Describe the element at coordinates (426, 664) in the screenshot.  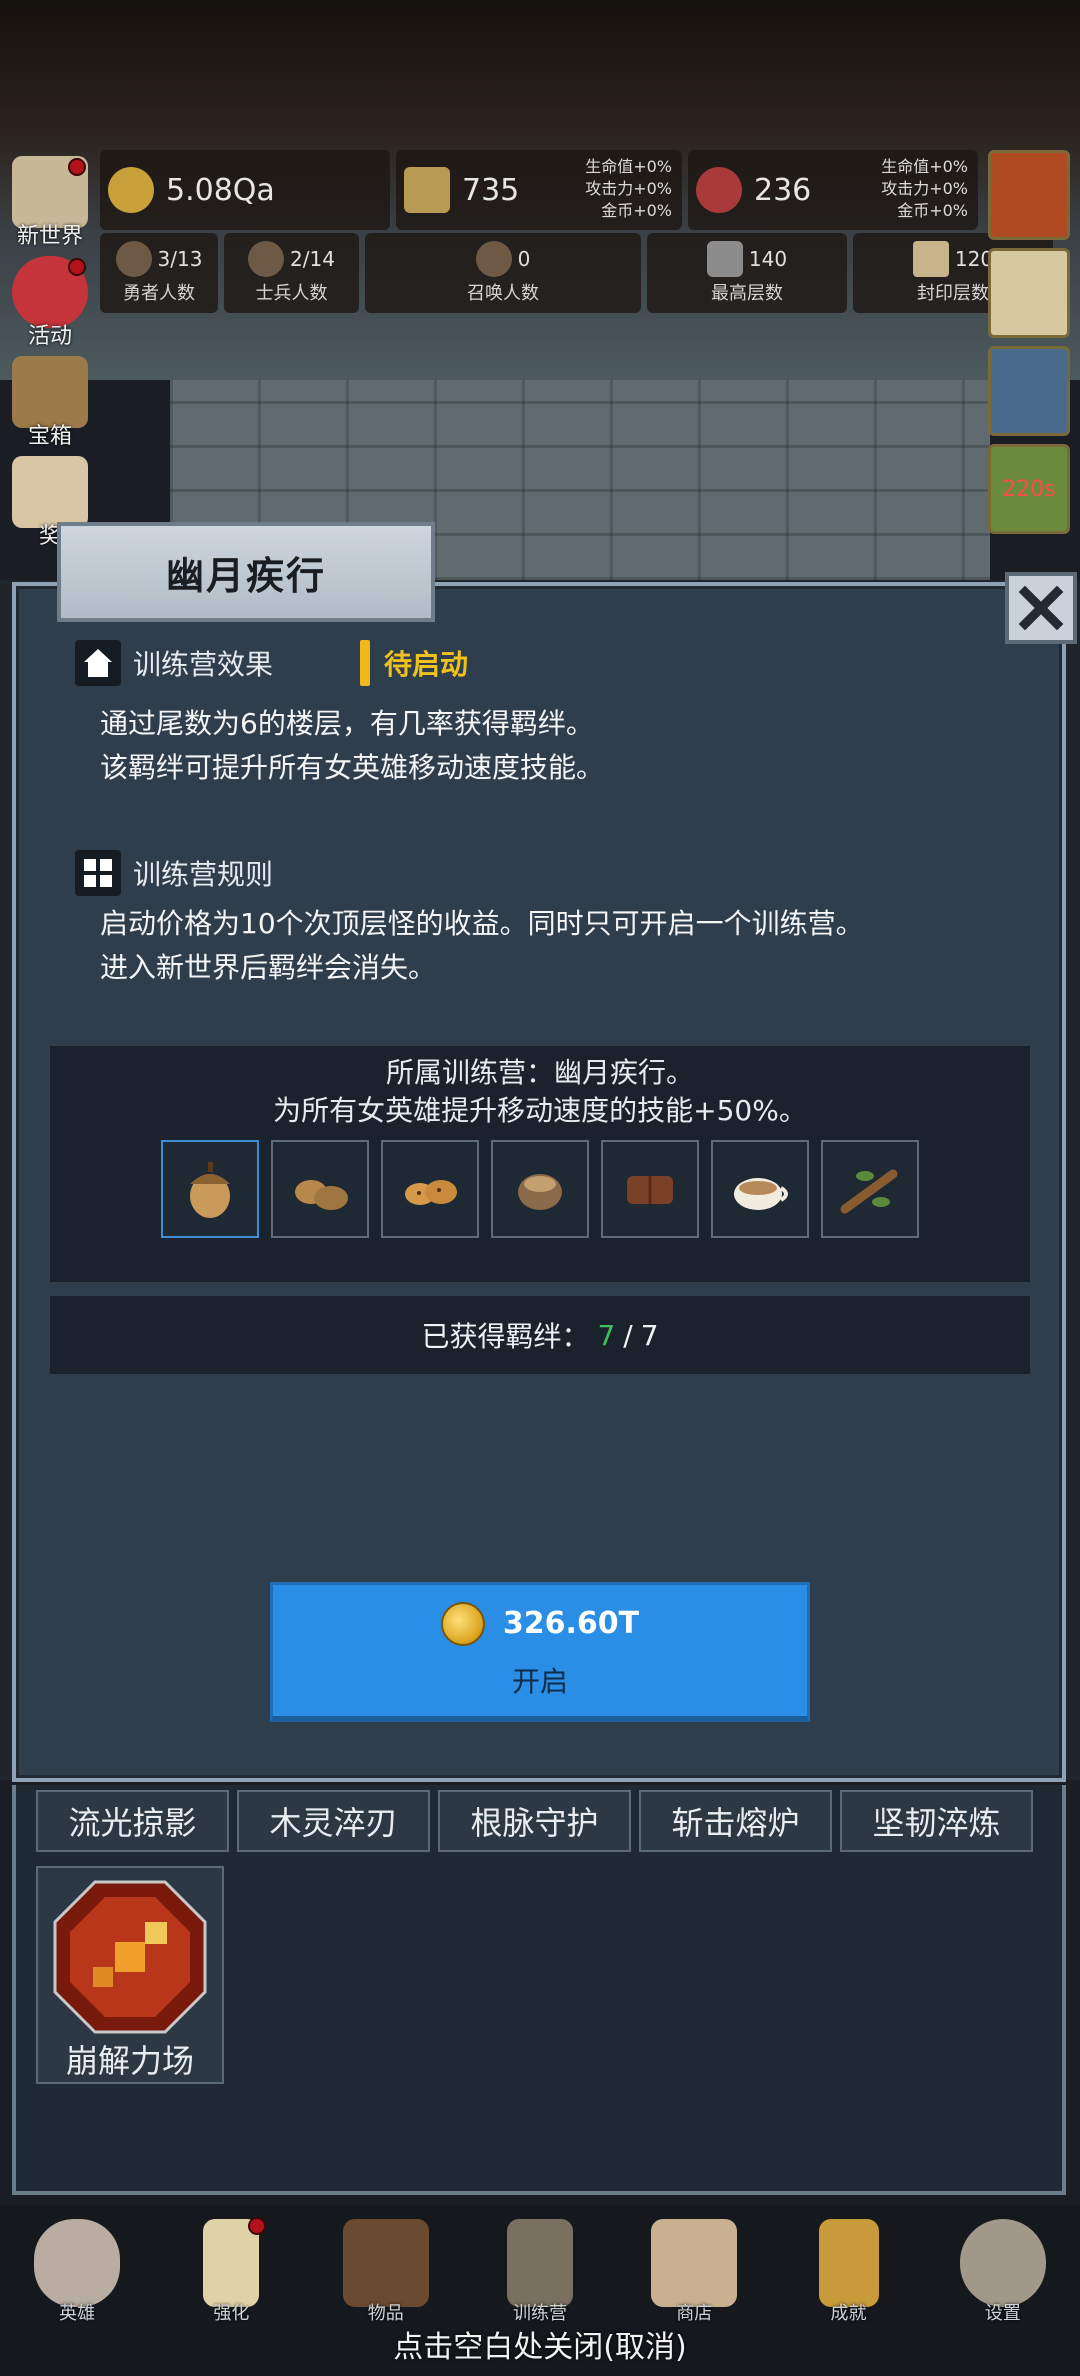
I see `status-text: 待启动` at that location.